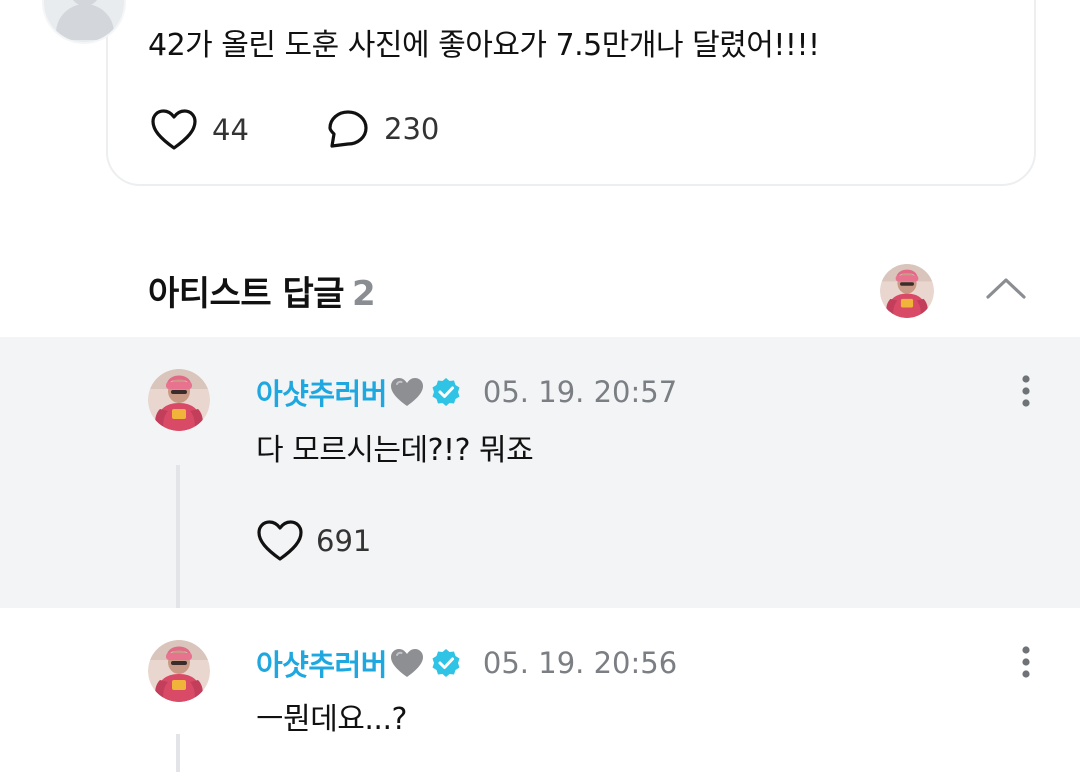 The width and height of the screenshot is (1080, 772). Describe the element at coordinates (344, 541) in the screenshot. I see `reply-like-count: 691` at that location.